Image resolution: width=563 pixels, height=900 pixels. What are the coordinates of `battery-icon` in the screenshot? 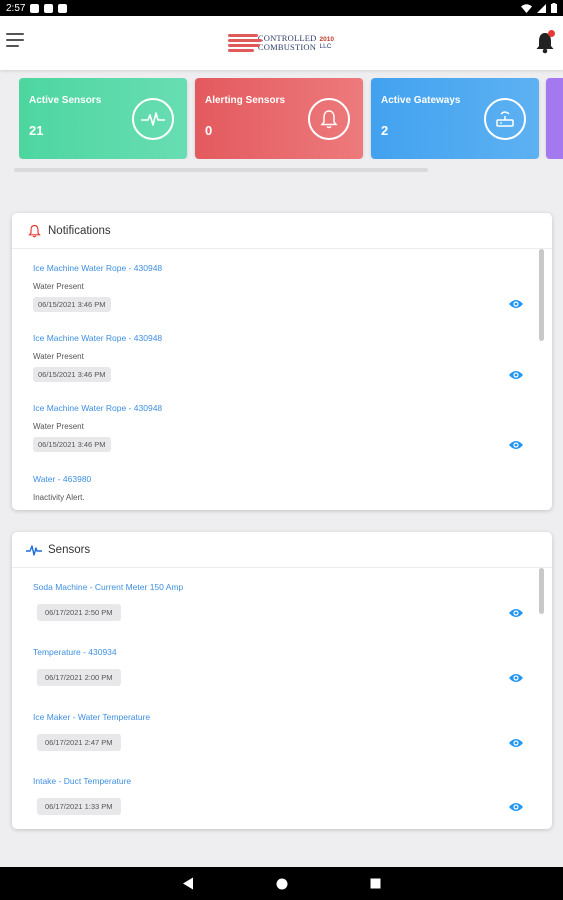 It's located at (554, 8).